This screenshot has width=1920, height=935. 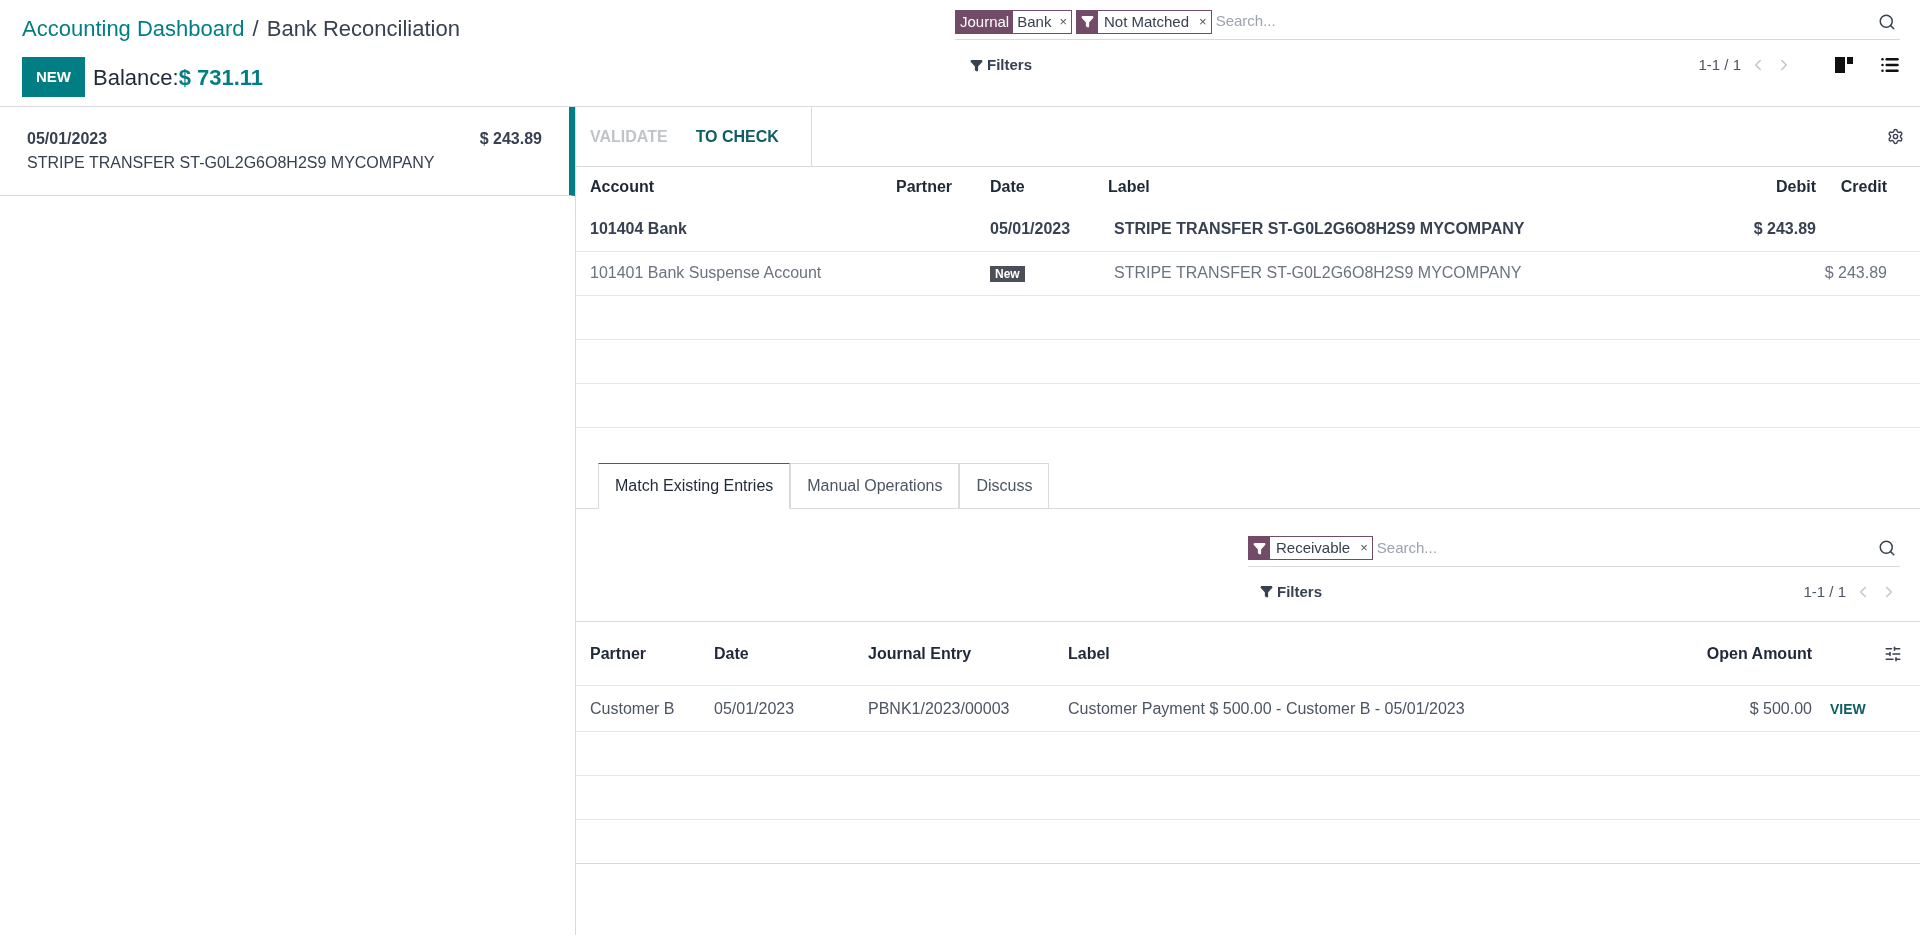 I want to click on column-header: Account, so click(x=622, y=187).